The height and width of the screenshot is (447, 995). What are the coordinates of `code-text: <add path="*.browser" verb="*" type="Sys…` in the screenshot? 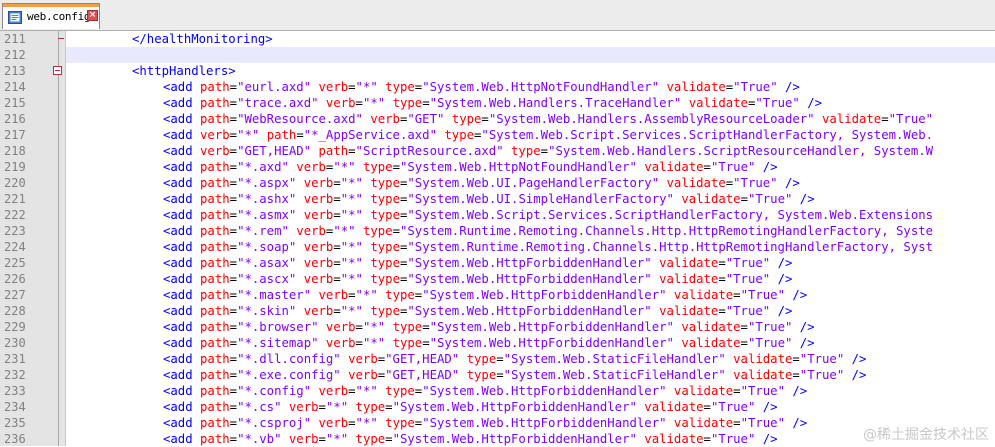 It's located at (489, 327).